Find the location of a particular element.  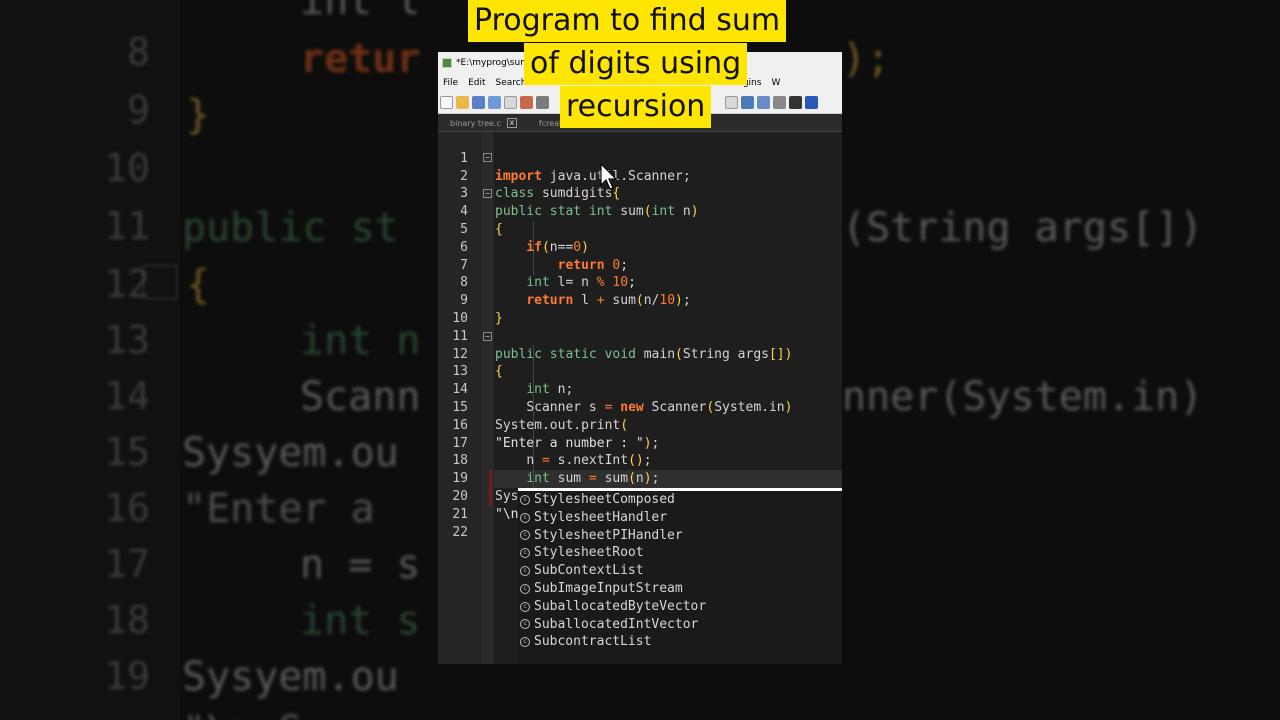

code-line: 4 { is located at coordinates (640, 211).